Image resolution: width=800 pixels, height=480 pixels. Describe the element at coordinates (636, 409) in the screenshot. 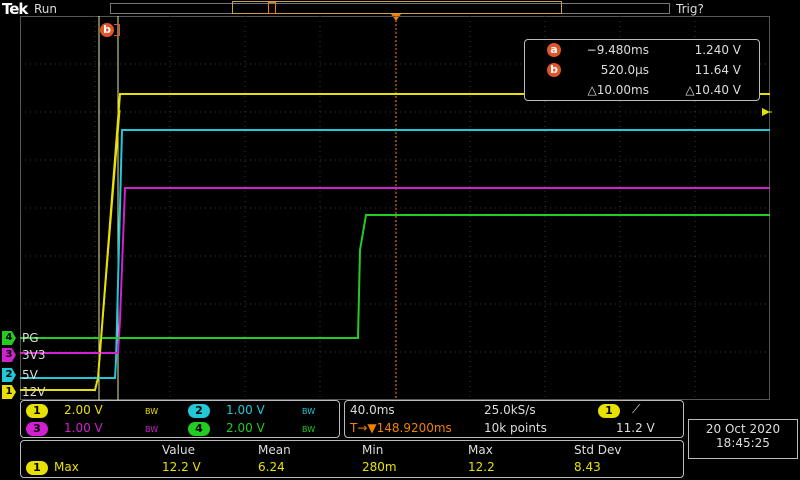

I see `trigger-slope-icon: ⟋` at that location.